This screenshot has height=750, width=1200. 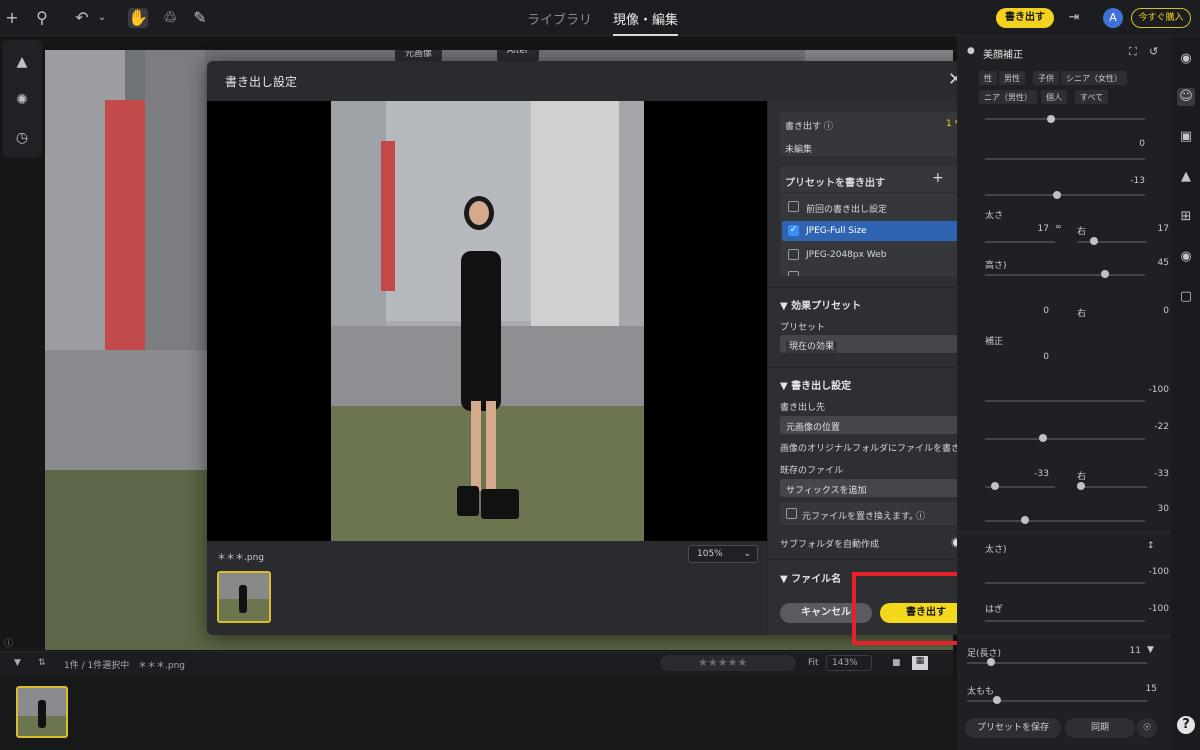 I want to click on expand-icon: ⛶, so click(x=1133, y=52).